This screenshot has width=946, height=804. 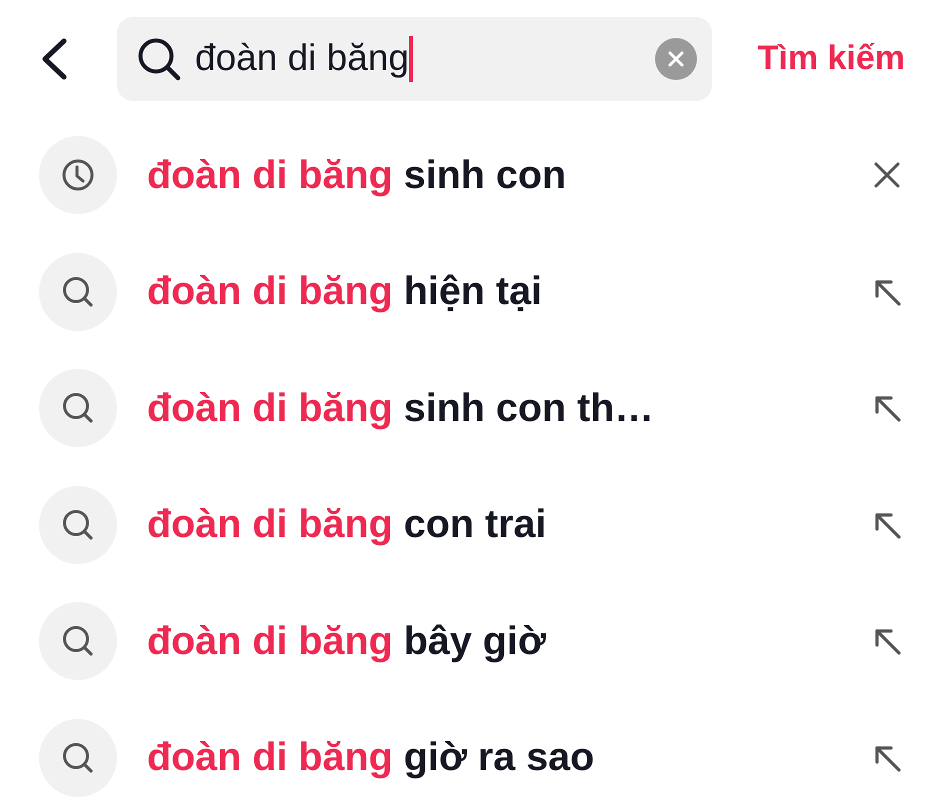 What do you see at coordinates (344, 292) in the screenshot?
I see `suggestion-text: đoàn di băng hiện tại` at bounding box center [344, 292].